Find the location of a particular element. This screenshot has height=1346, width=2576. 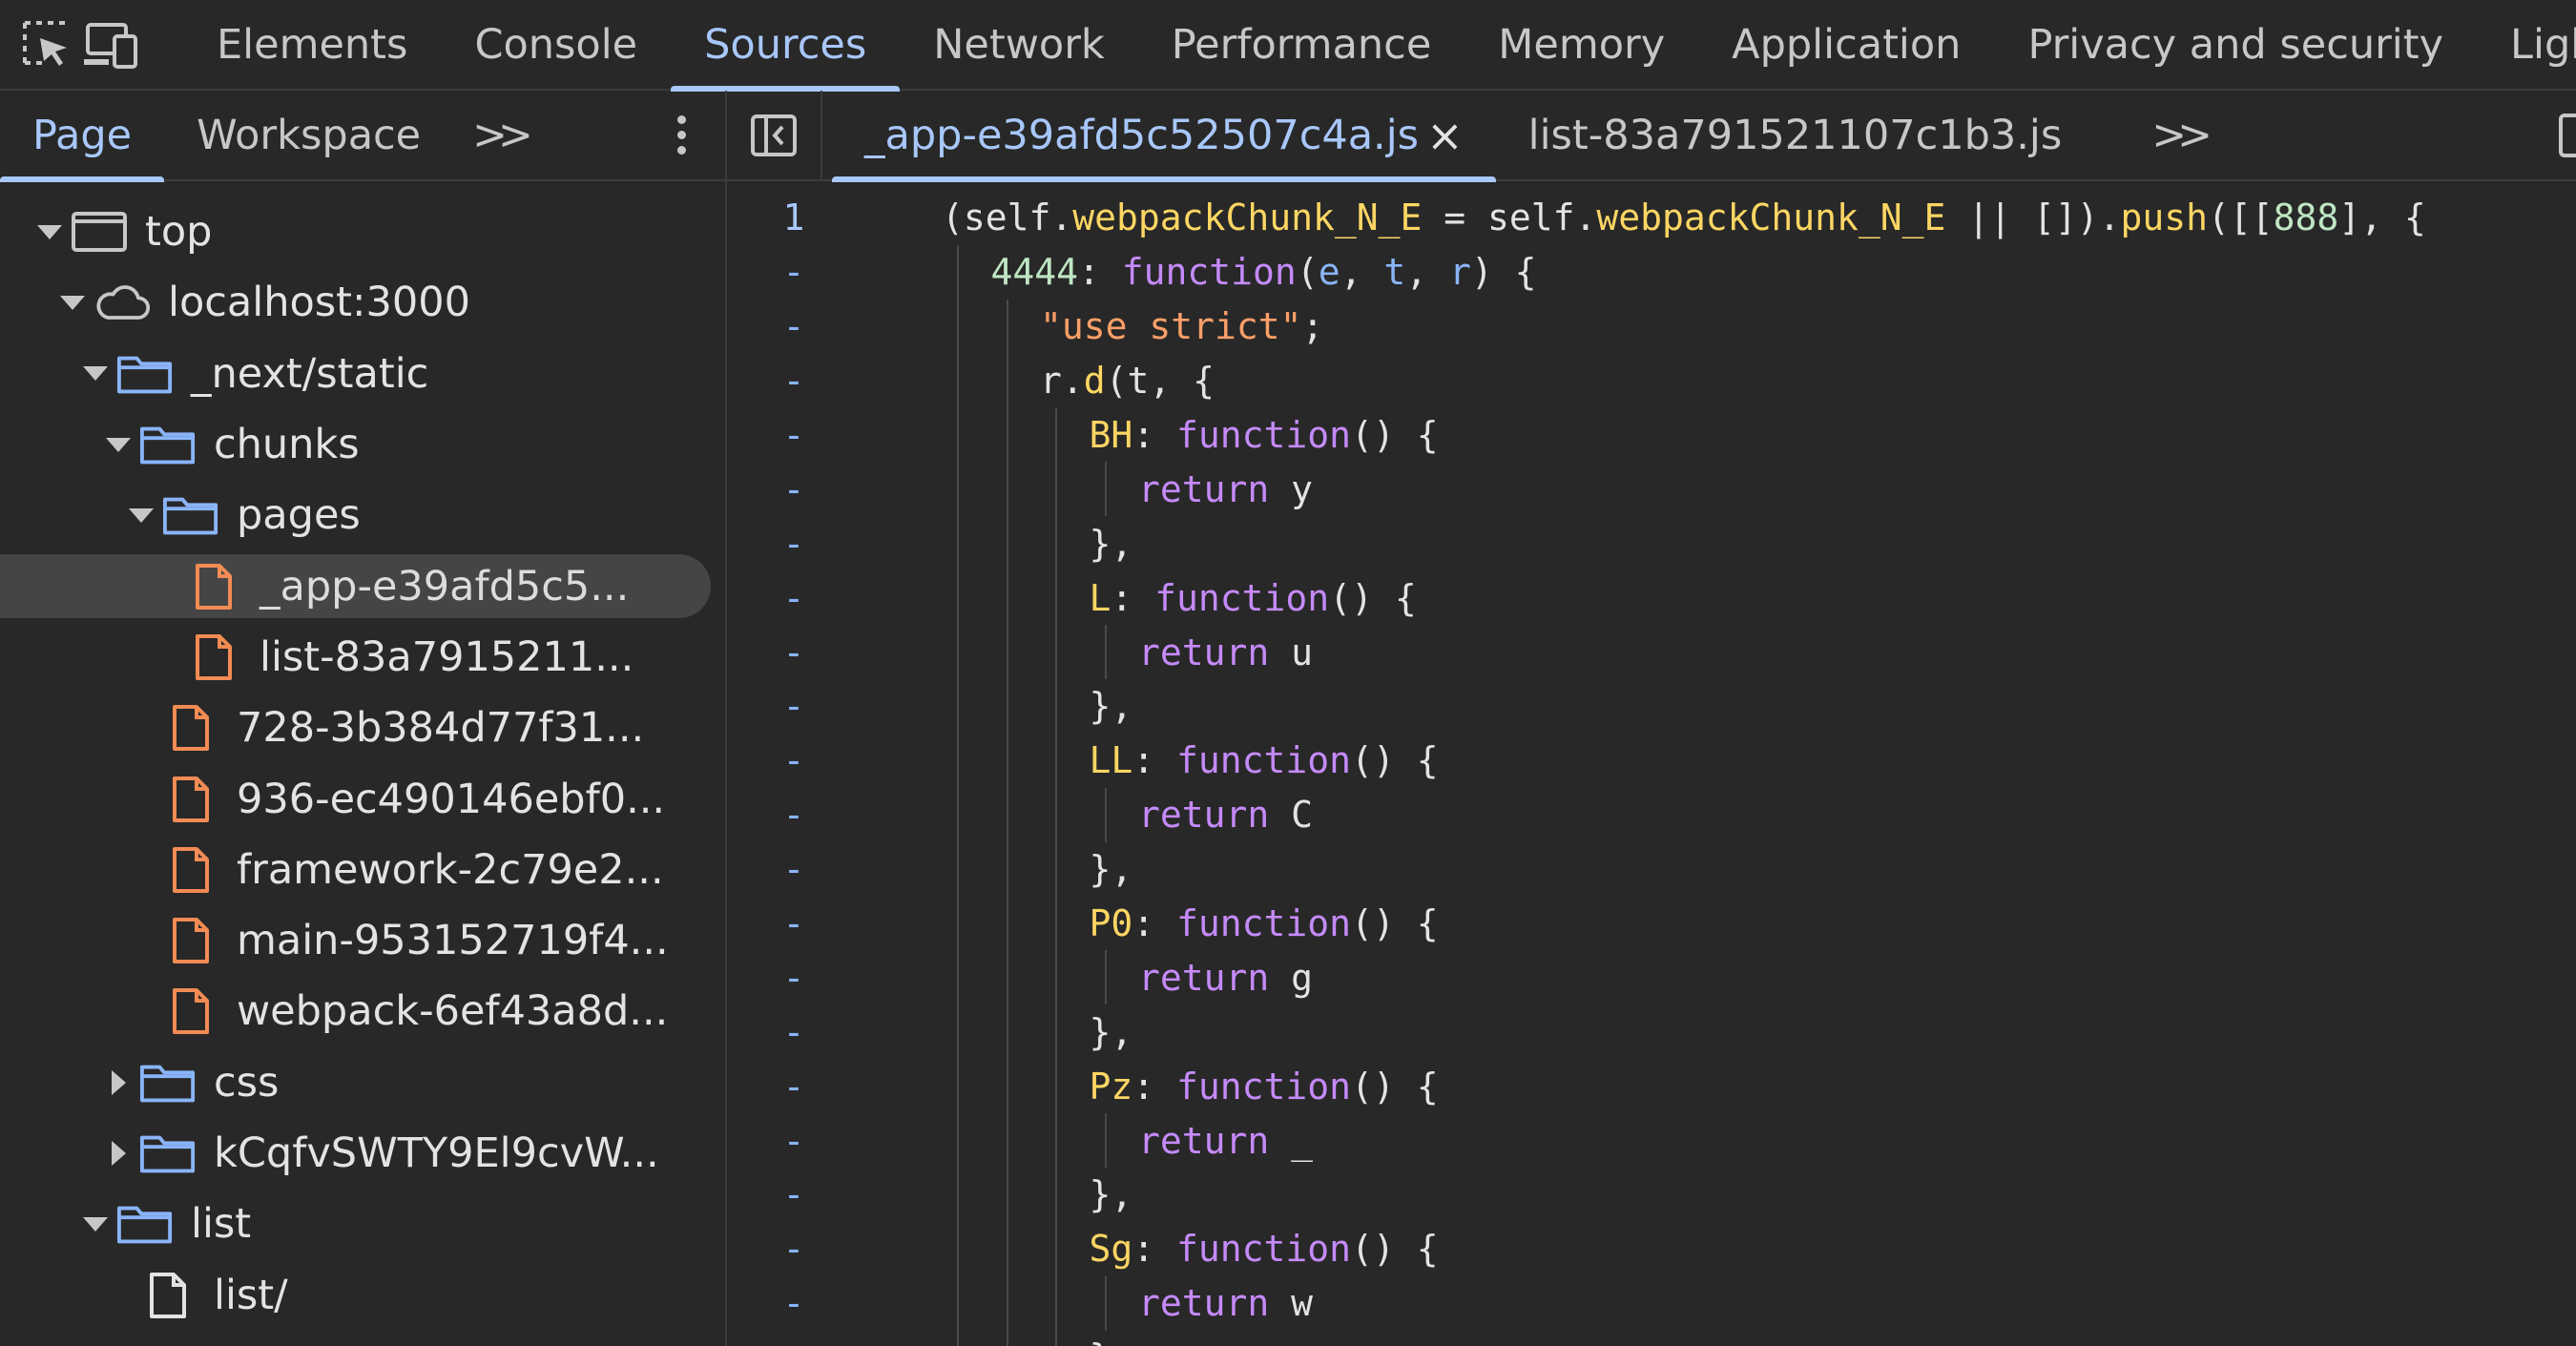

code-token: w is located at coordinates (1291, 1303).